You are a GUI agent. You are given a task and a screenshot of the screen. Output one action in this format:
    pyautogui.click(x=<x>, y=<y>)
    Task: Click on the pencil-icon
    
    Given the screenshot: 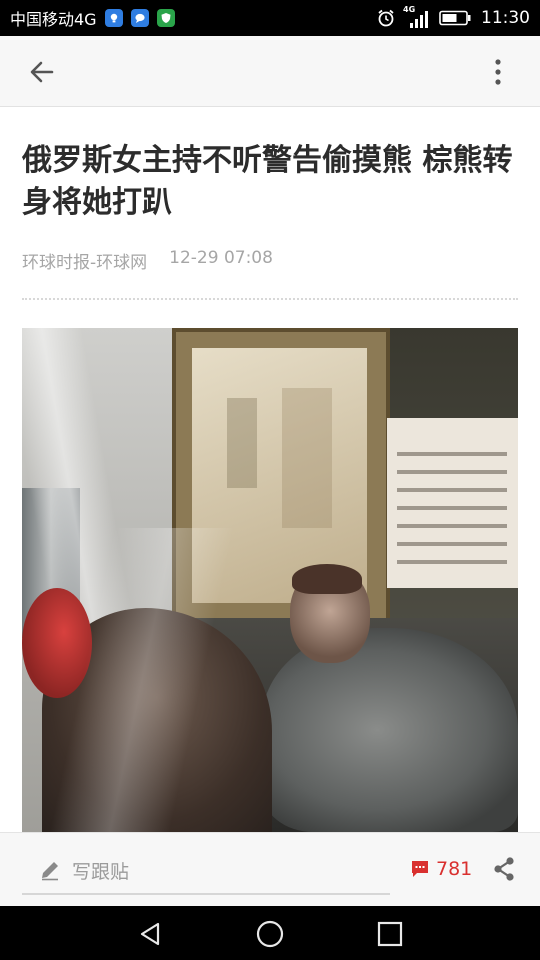 What is the action you would take?
    pyautogui.click(x=50, y=871)
    